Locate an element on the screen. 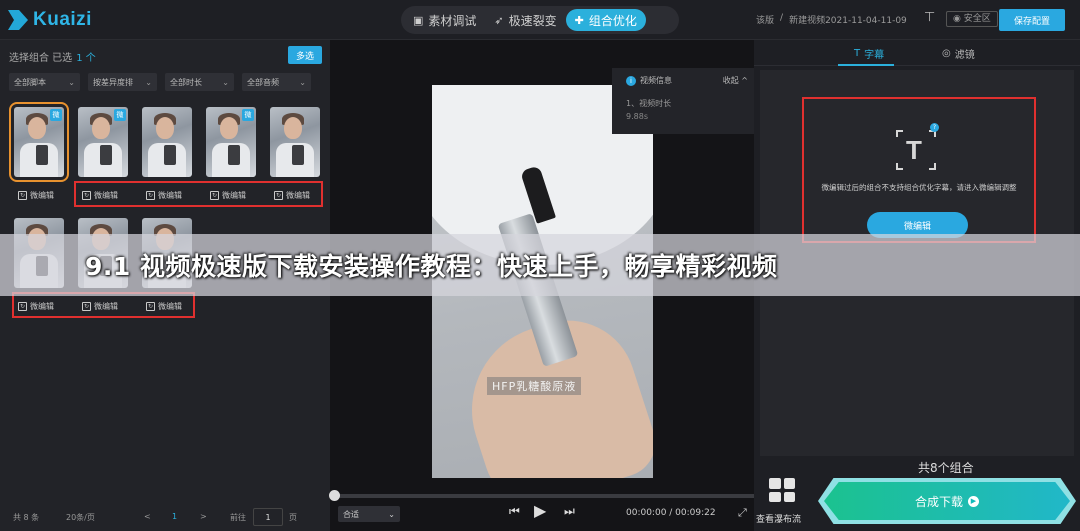 The height and width of the screenshot is (531, 1080). playback-time: 00:00:00 / 00:09:22 is located at coordinates (671, 513).